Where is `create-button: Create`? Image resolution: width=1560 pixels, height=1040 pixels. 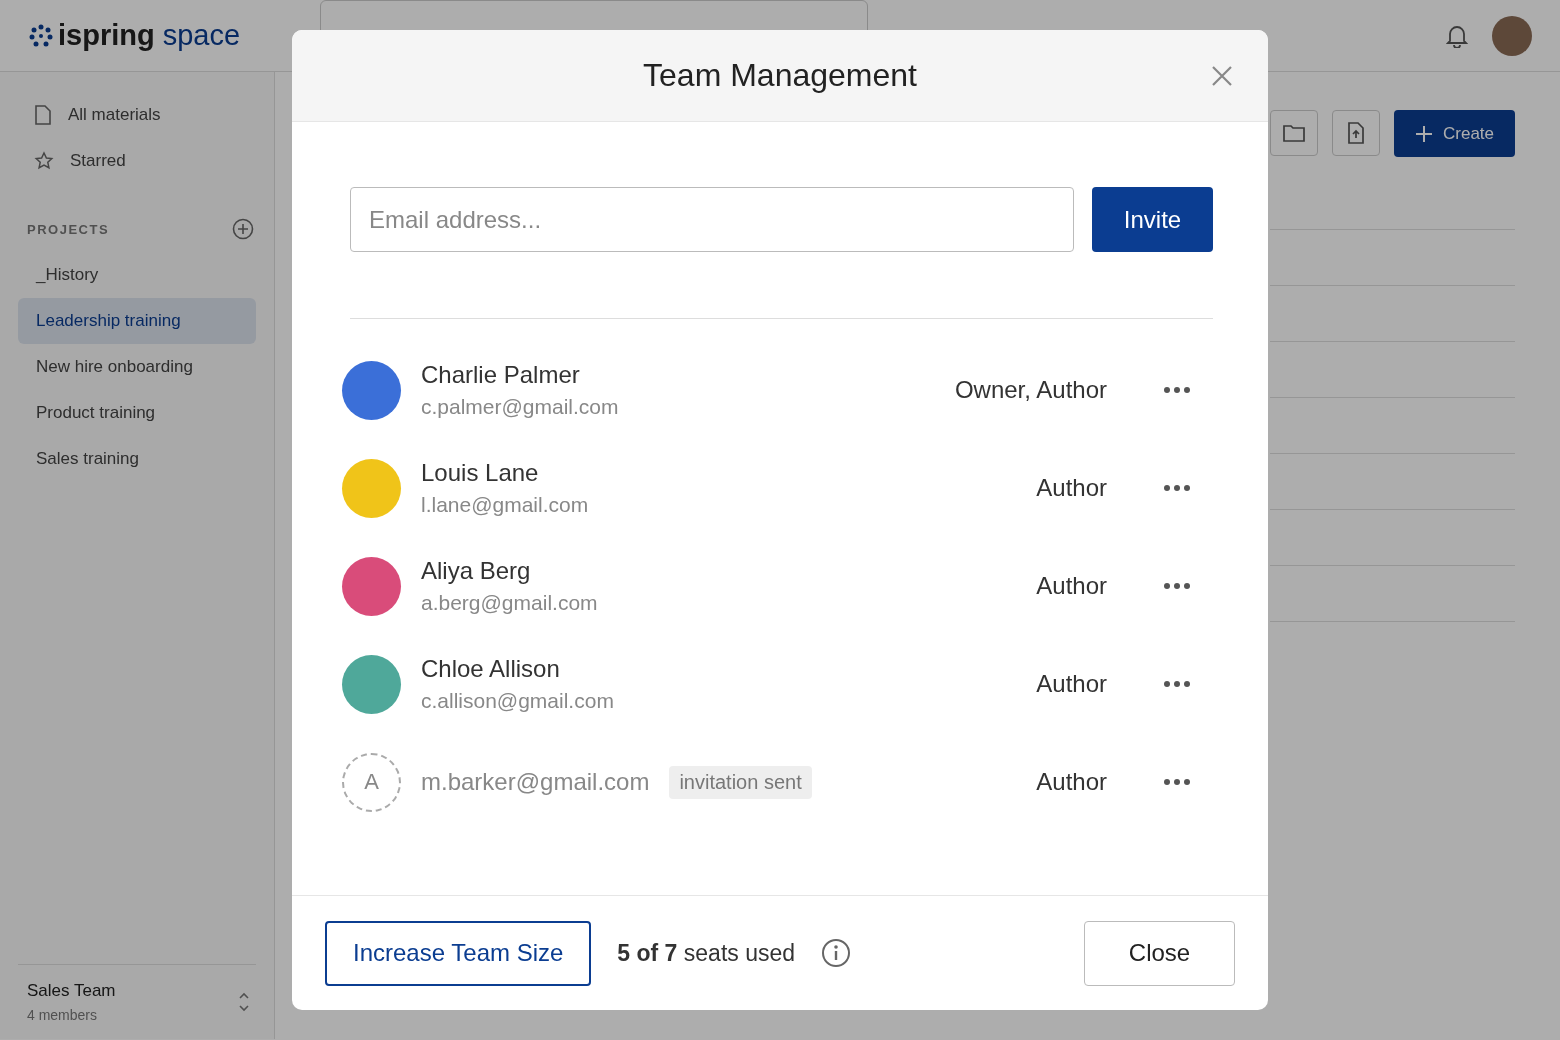 create-button: Create is located at coordinates (1454, 133).